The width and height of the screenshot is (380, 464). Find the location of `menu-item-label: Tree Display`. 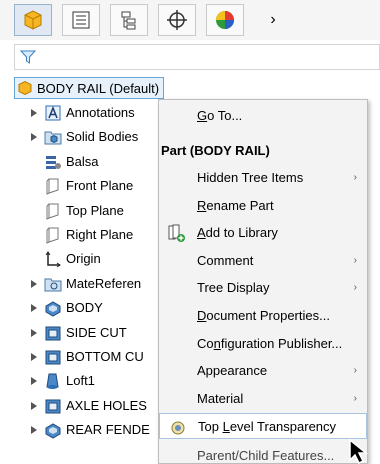

menu-item-label: Tree Display is located at coordinates (233, 288).